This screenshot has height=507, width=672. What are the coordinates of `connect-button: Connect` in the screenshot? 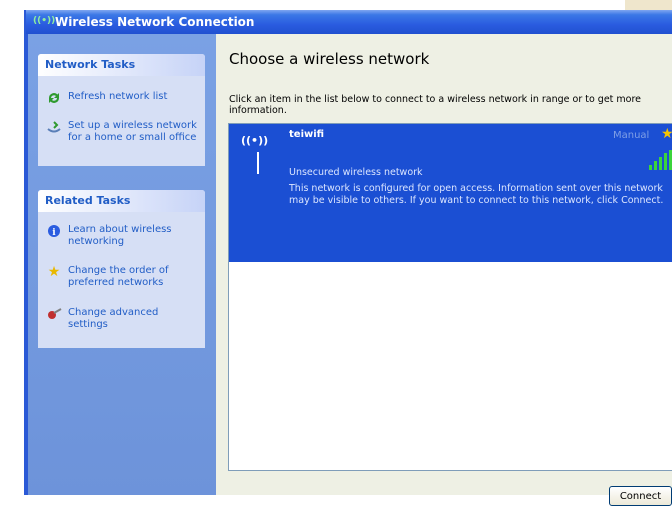 It's located at (640, 496).